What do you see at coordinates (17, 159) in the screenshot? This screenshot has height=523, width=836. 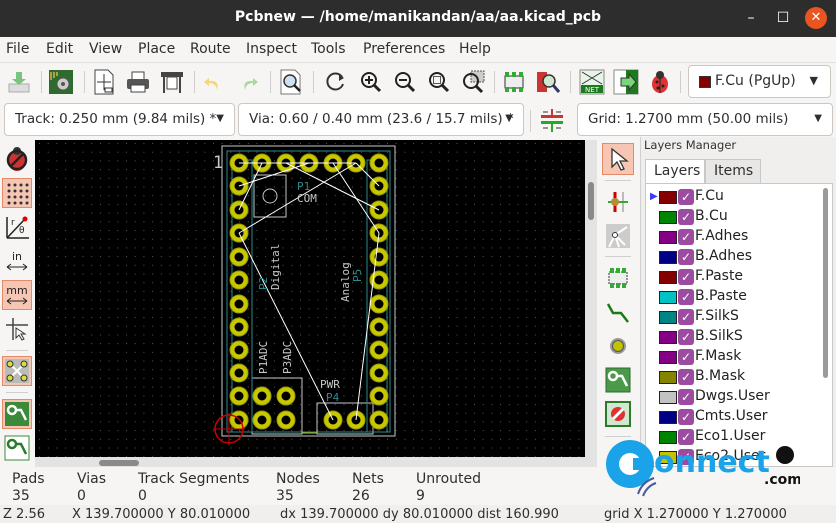 I see `drc-off-icon` at bounding box center [17, 159].